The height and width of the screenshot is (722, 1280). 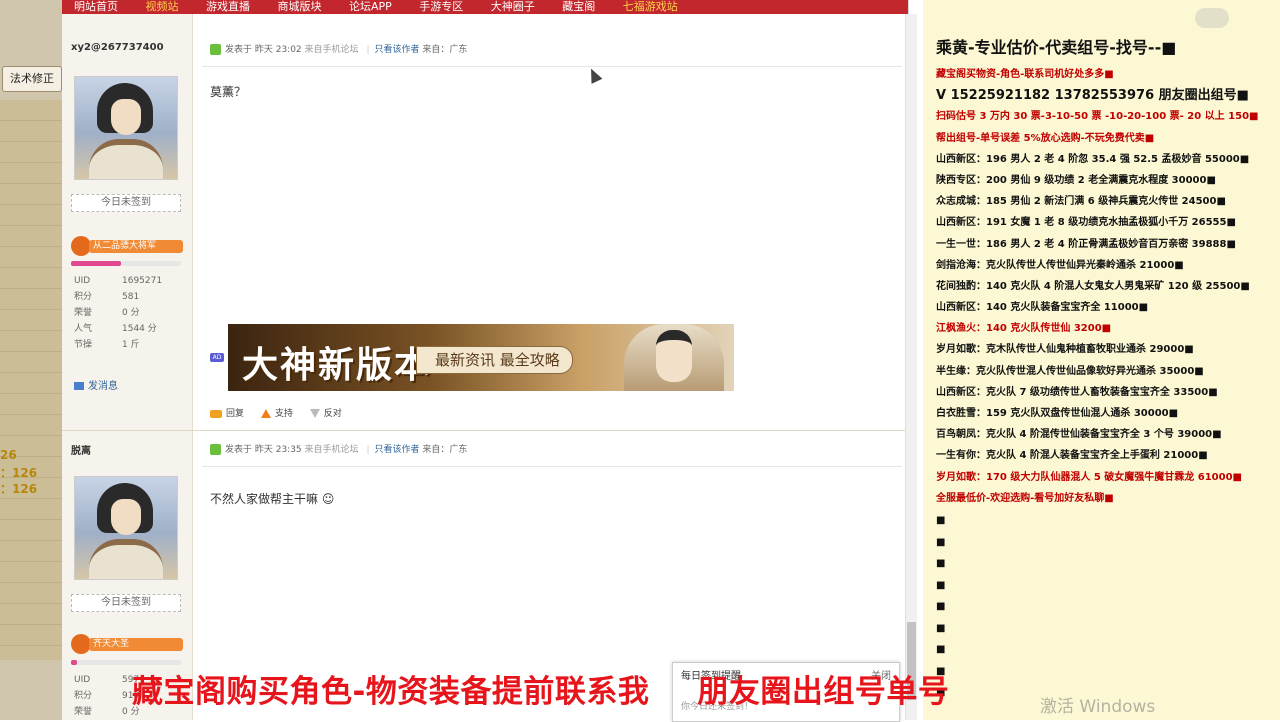 What do you see at coordinates (1089, 477) in the screenshot?
I see `sidebar-line: 岁月如歌：170 级大力队仙器混人 5 破女魔强牛魔甘霖龙 61000■` at bounding box center [1089, 477].